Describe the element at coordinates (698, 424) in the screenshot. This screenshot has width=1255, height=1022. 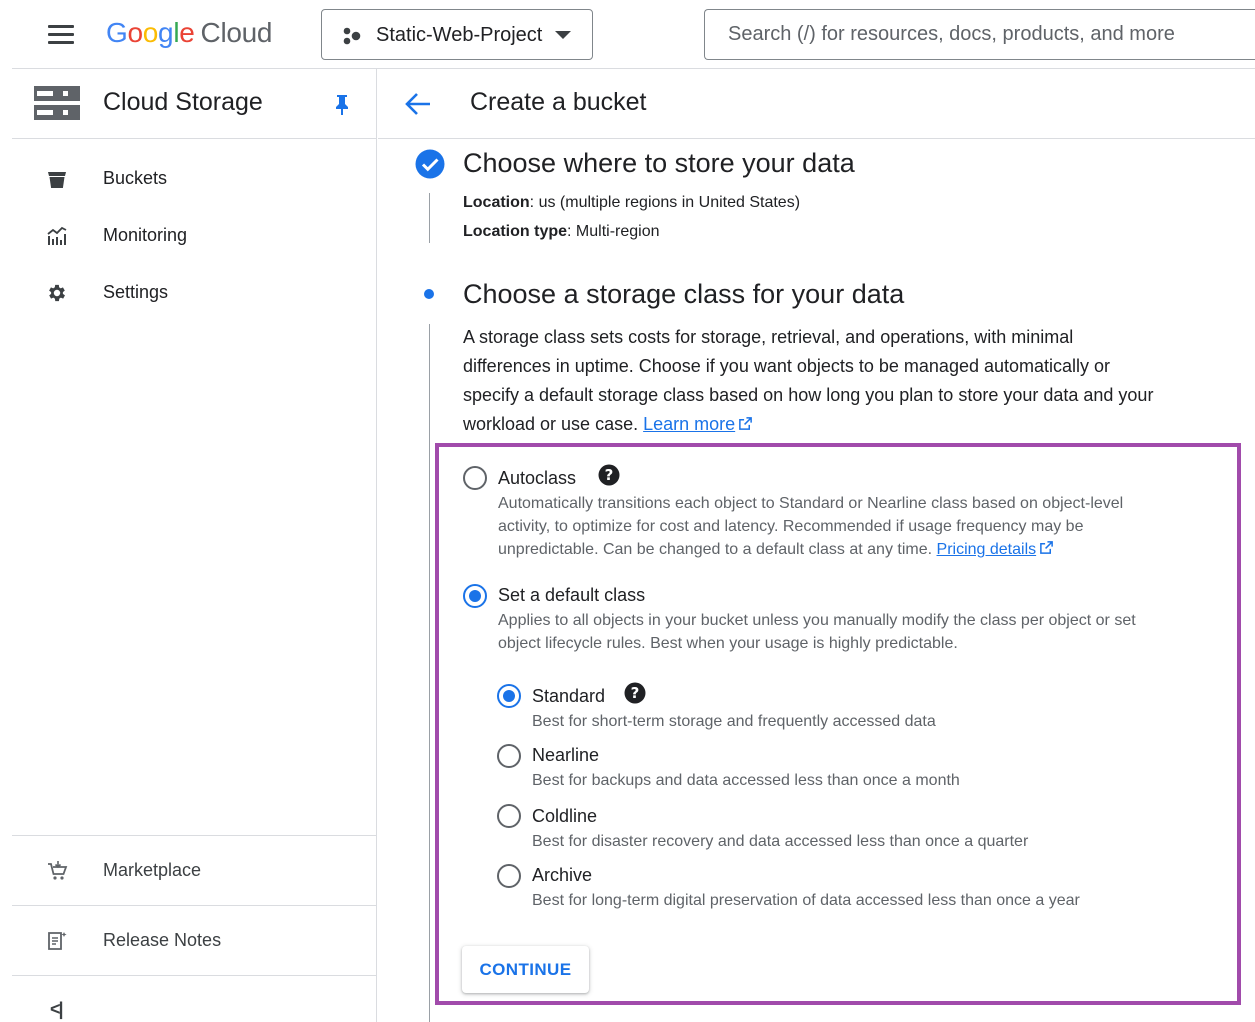
I see `learn-more-link: Learn more` at that location.